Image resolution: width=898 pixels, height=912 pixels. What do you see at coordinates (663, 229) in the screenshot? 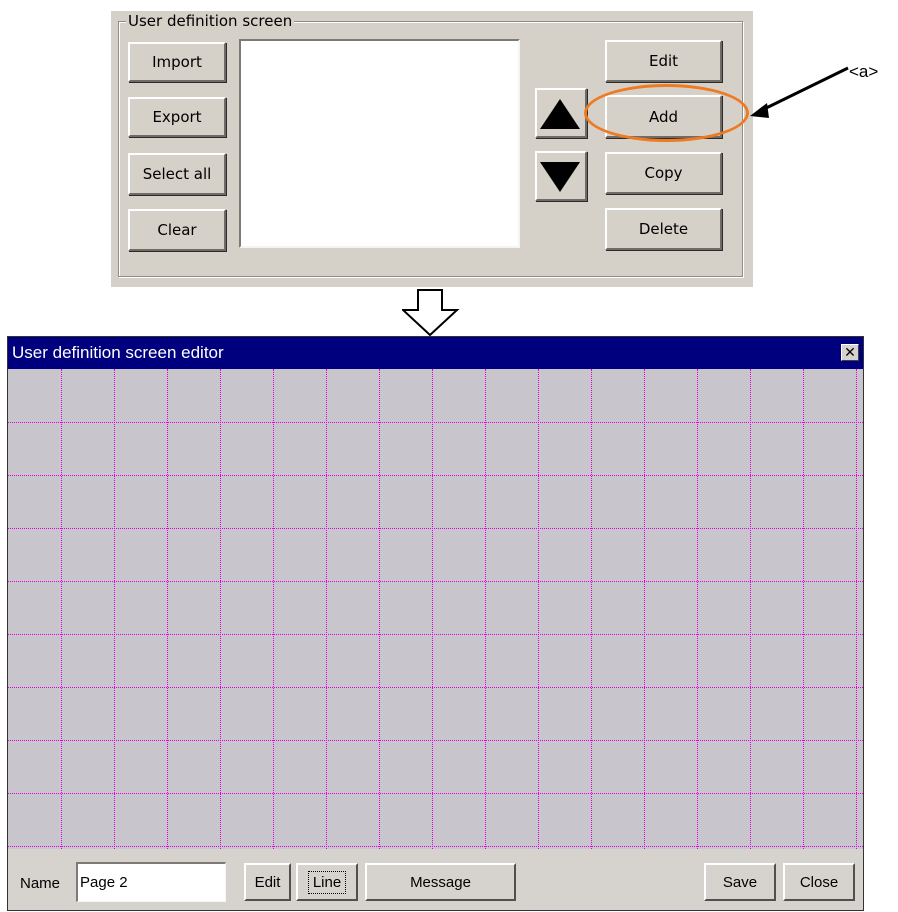
I see `delete-button: Delete` at bounding box center [663, 229].